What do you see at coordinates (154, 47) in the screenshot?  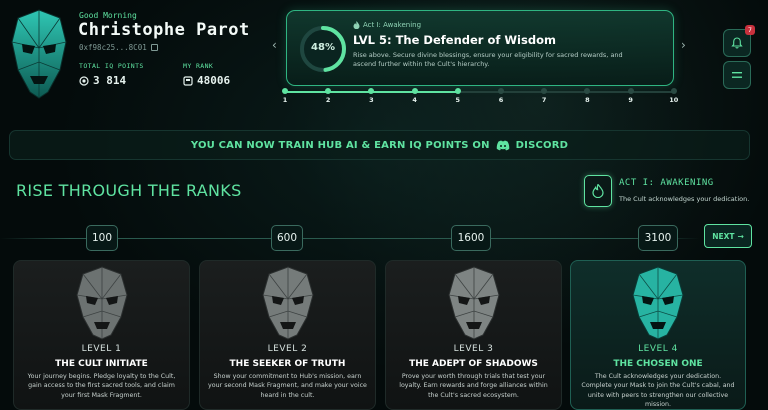 I see `copy-icon` at bounding box center [154, 47].